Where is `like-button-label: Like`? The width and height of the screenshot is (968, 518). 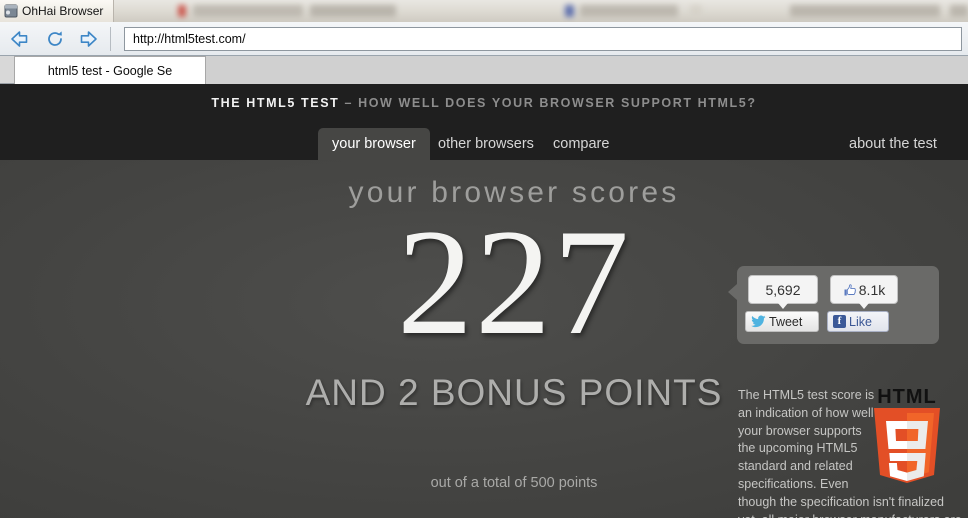
like-button-label: Like is located at coordinates (860, 321).